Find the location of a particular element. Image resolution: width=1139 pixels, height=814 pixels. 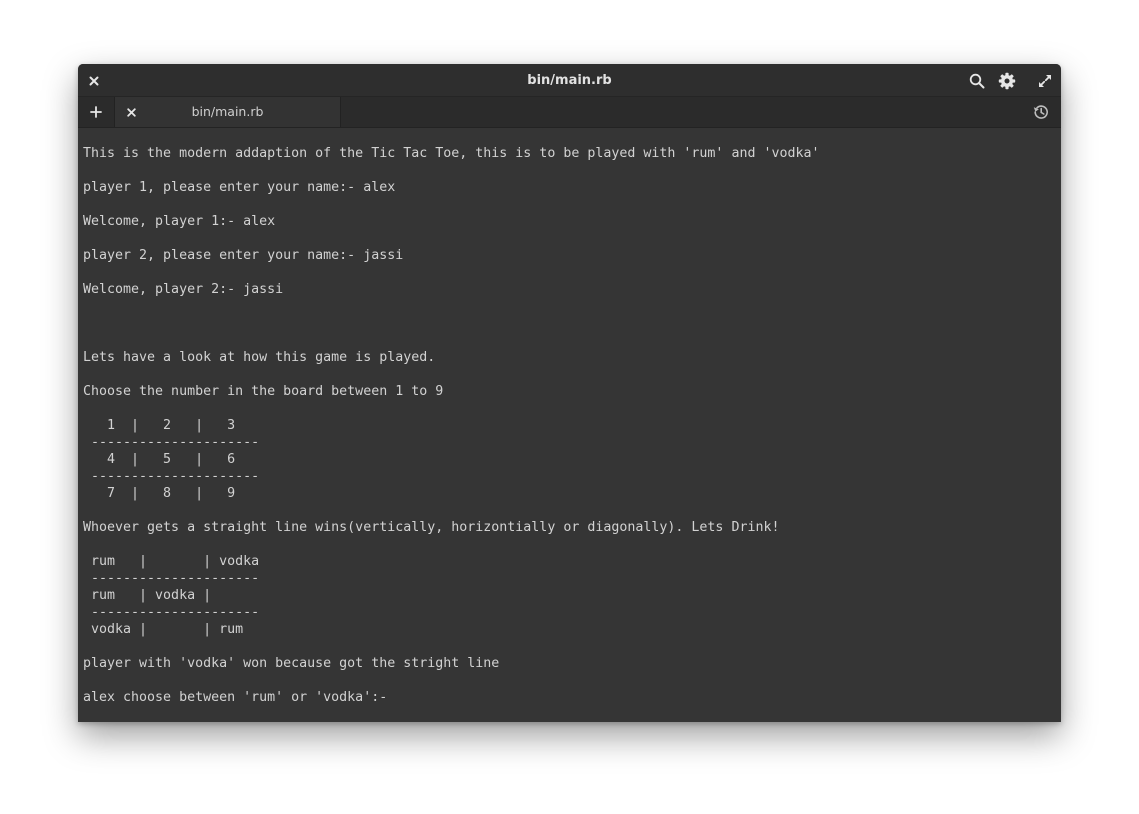

maximize-icon is located at coordinates (1044, 80).